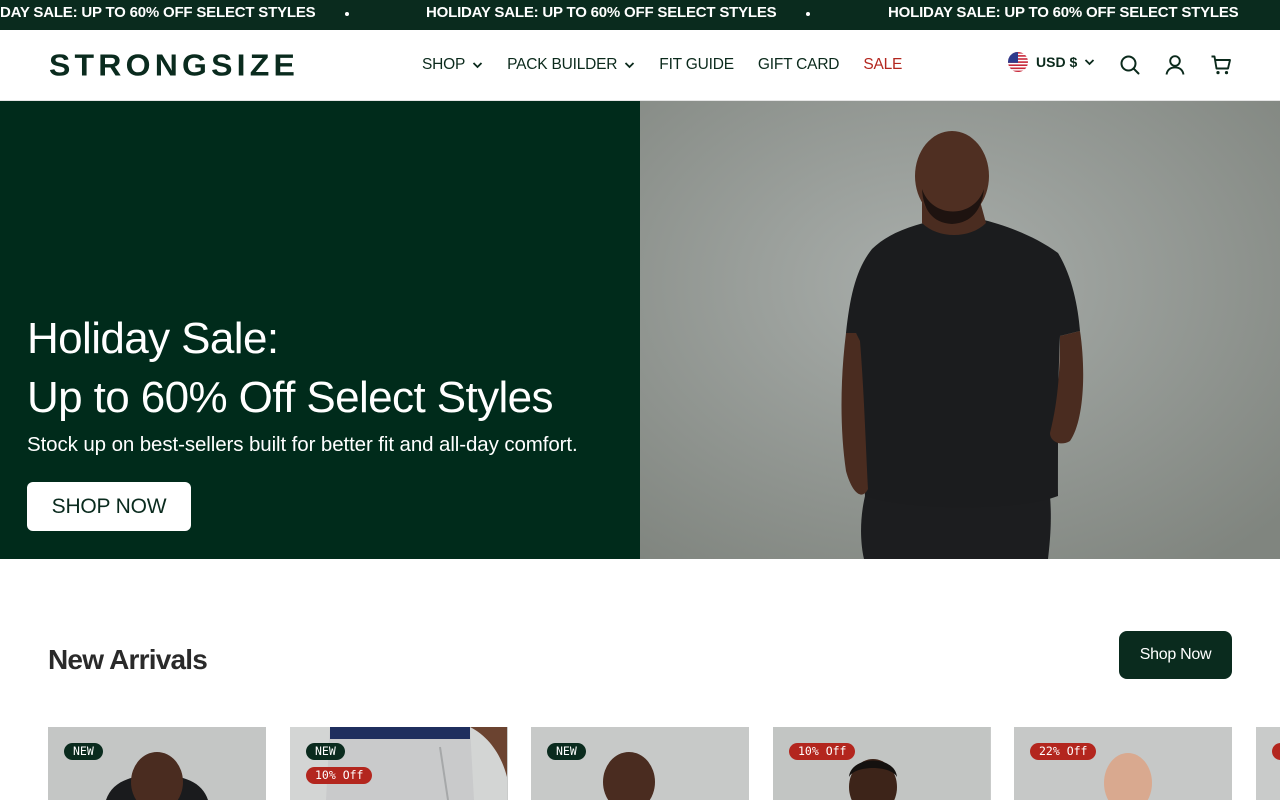 The height and width of the screenshot is (800, 1280). What do you see at coordinates (1130, 65) in the screenshot?
I see `search-icon` at bounding box center [1130, 65].